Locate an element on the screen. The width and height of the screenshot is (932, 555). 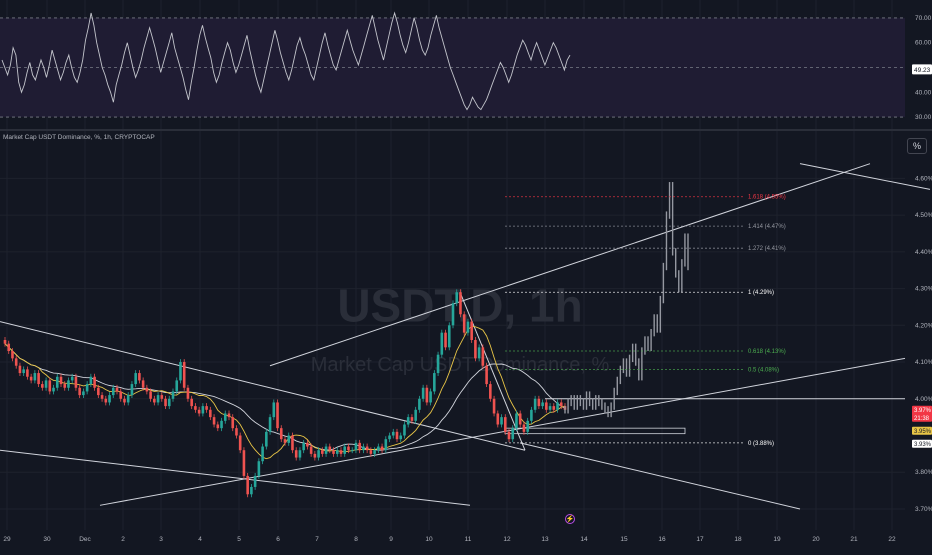
x-axis-tick: 8 is located at coordinates (356, 539).